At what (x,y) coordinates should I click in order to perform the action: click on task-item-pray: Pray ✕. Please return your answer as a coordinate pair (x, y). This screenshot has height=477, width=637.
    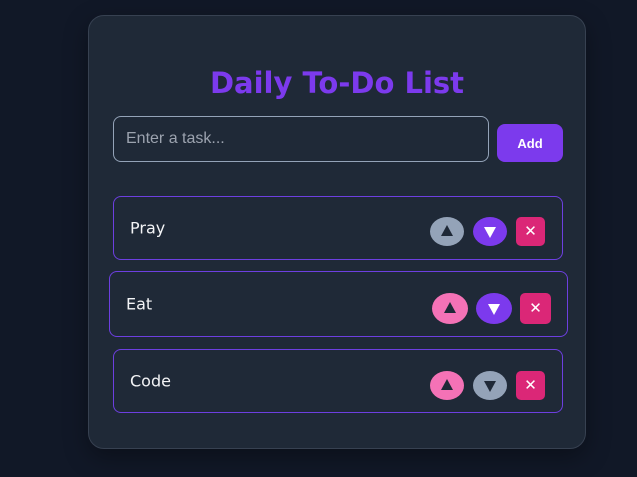
    Looking at the image, I should click on (338, 228).